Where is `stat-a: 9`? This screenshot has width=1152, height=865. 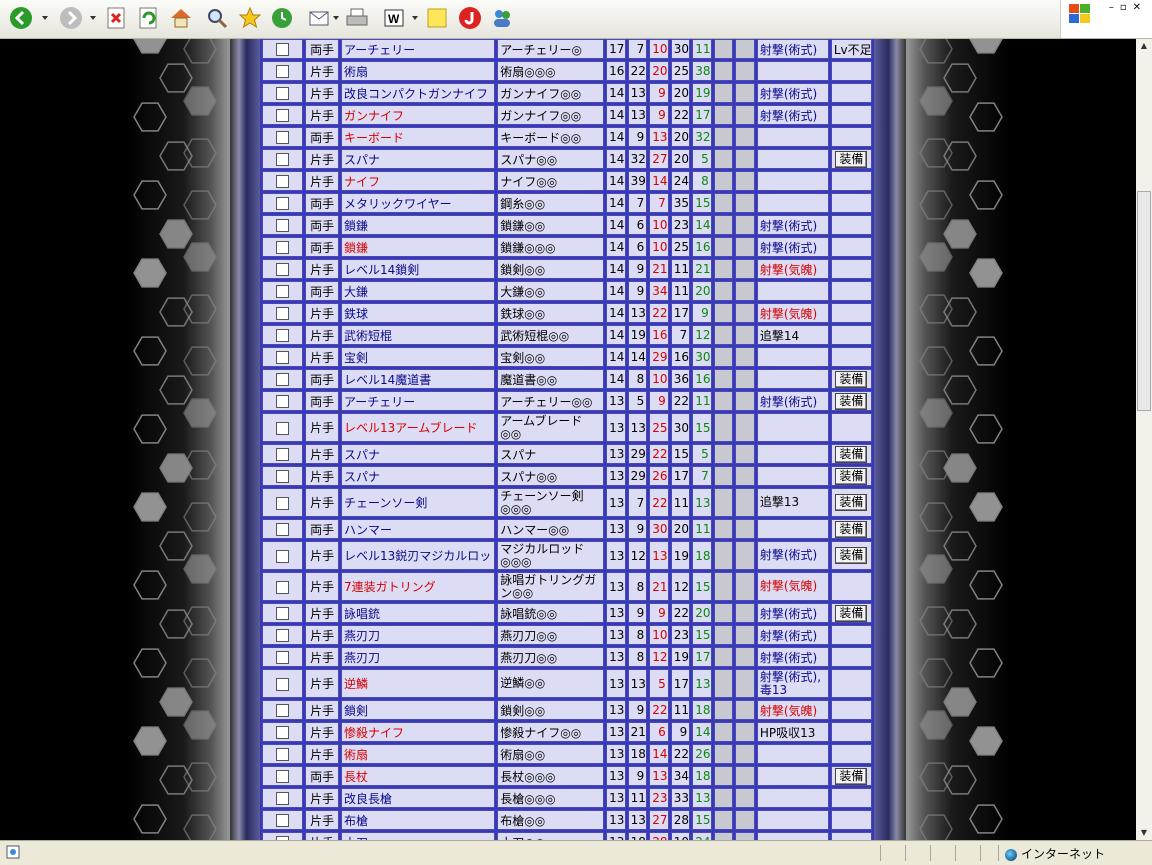
stat-a: 9 is located at coordinates (637, 291).